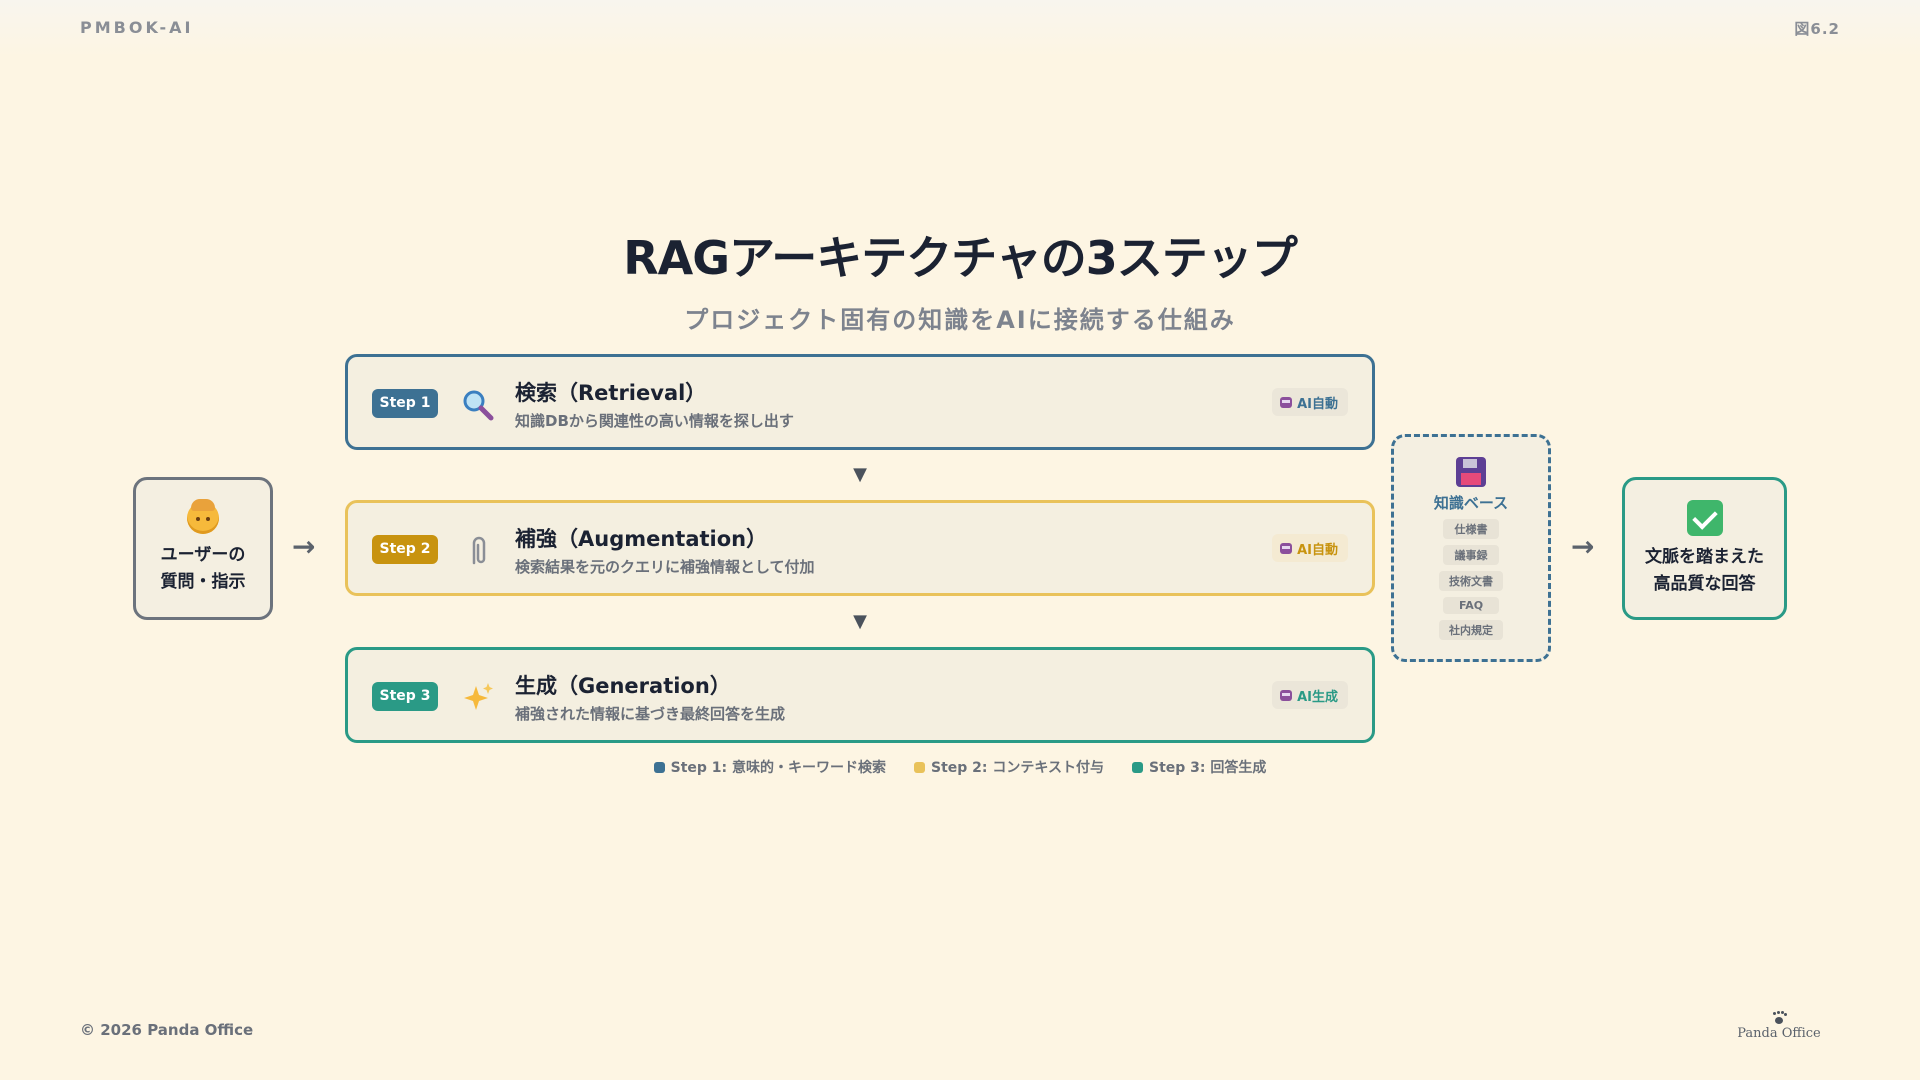 Image resolution: width=1920 pixels, height=1080 pixels. What do you see at coordinates (167, 1030) in the screenshot?
I see `copyright: © 2026 Panda Office` at bounding box center [167, 1030].